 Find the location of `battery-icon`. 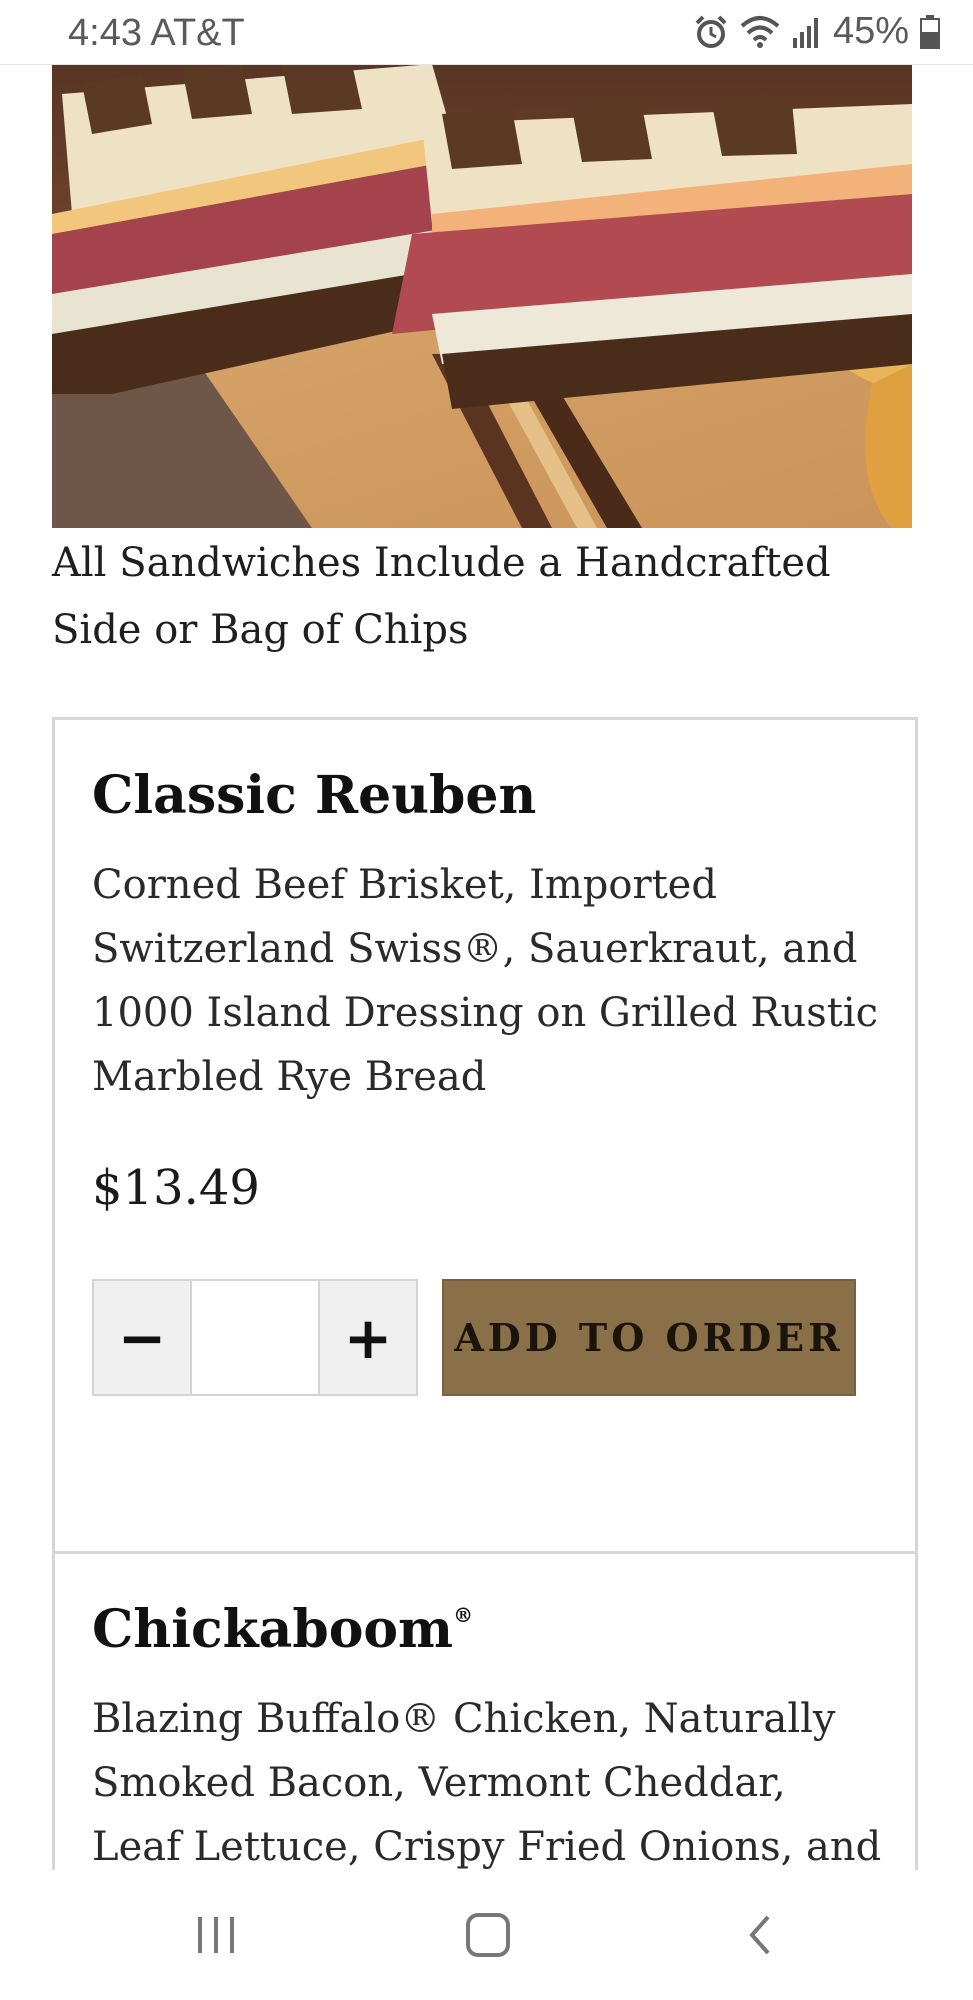

battery-icon is located at coordinates (930, 32).